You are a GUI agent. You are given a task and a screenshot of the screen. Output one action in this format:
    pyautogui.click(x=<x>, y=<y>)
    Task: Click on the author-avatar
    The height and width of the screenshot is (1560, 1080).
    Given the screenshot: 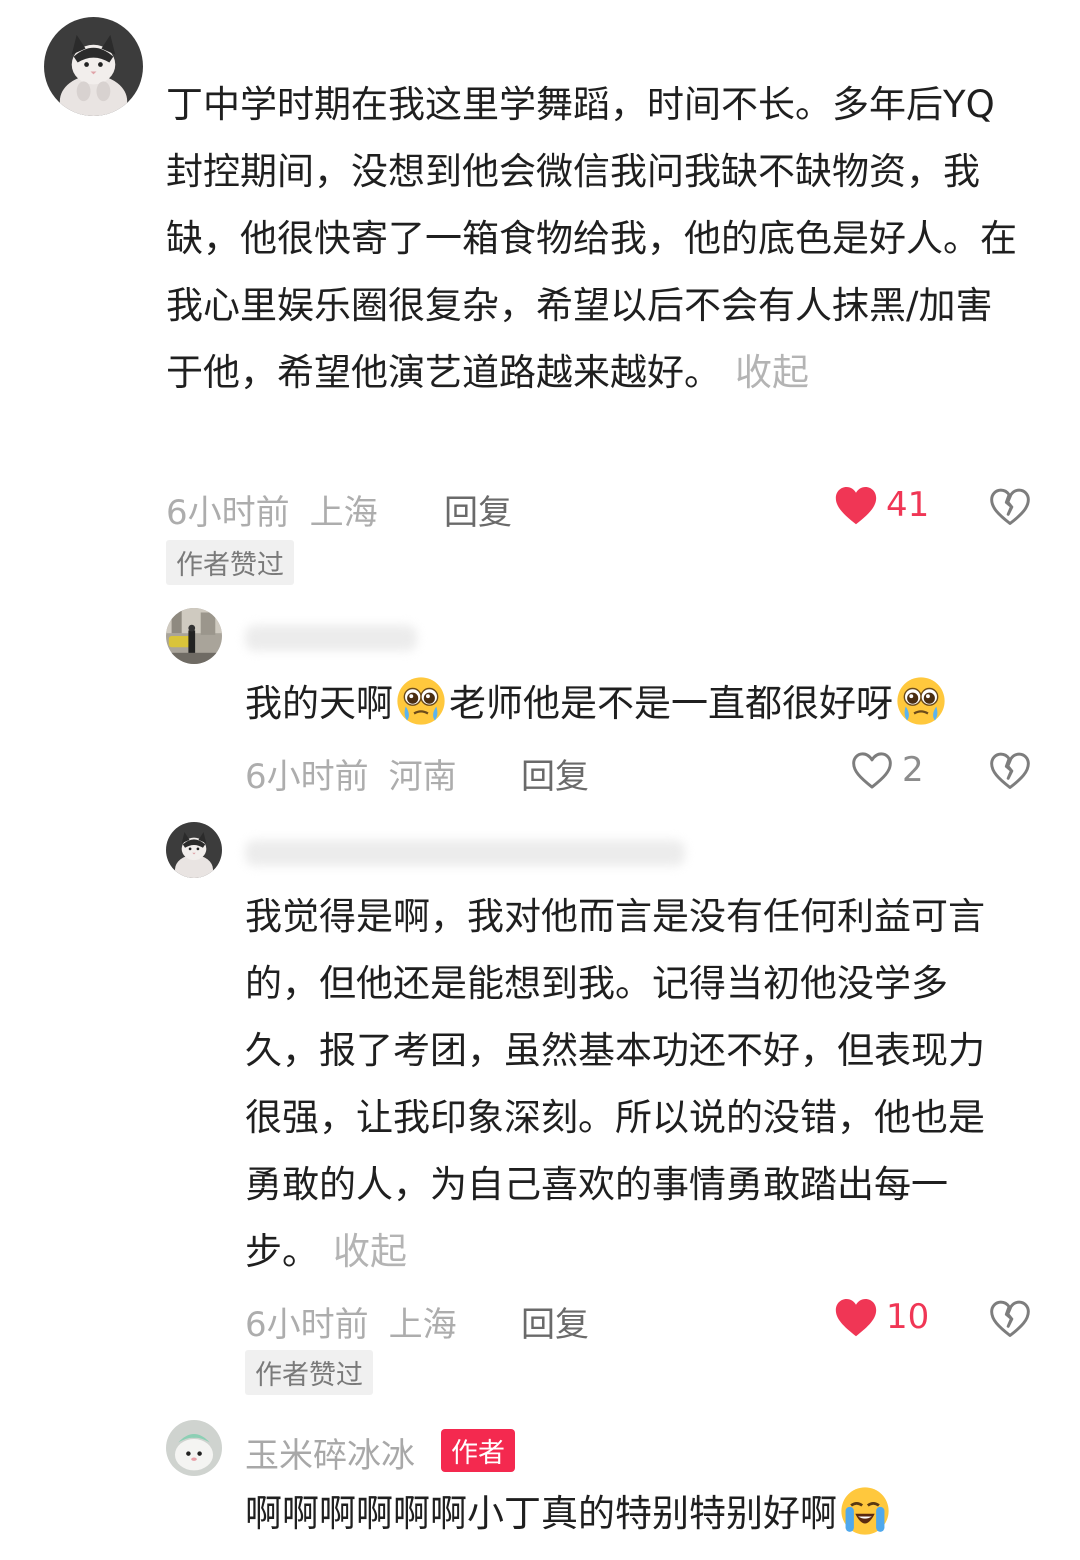 What is the action you would take?
    pyautogui.click(x=194, y=1448)
    